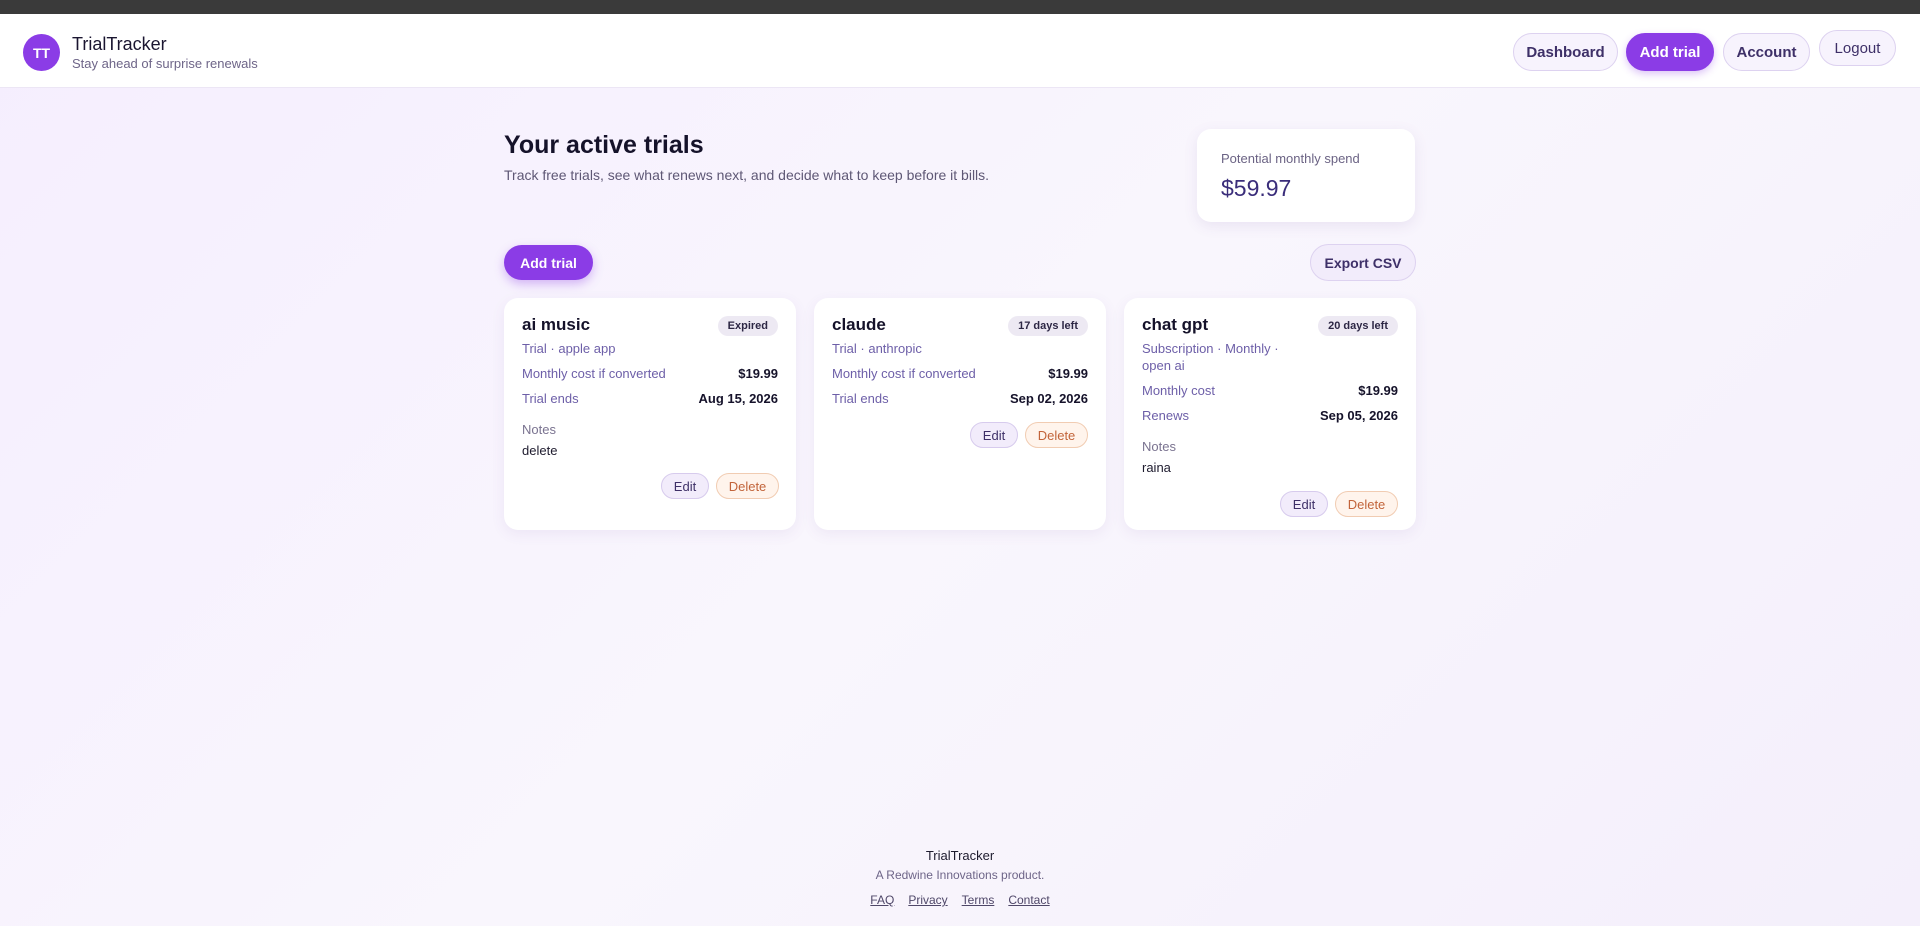 The width and height of the screenshot is (1920, 926). Describe the element at coordinates (1358, 326) in the screenshot. I see `status-badge: 20 days left` at that location.